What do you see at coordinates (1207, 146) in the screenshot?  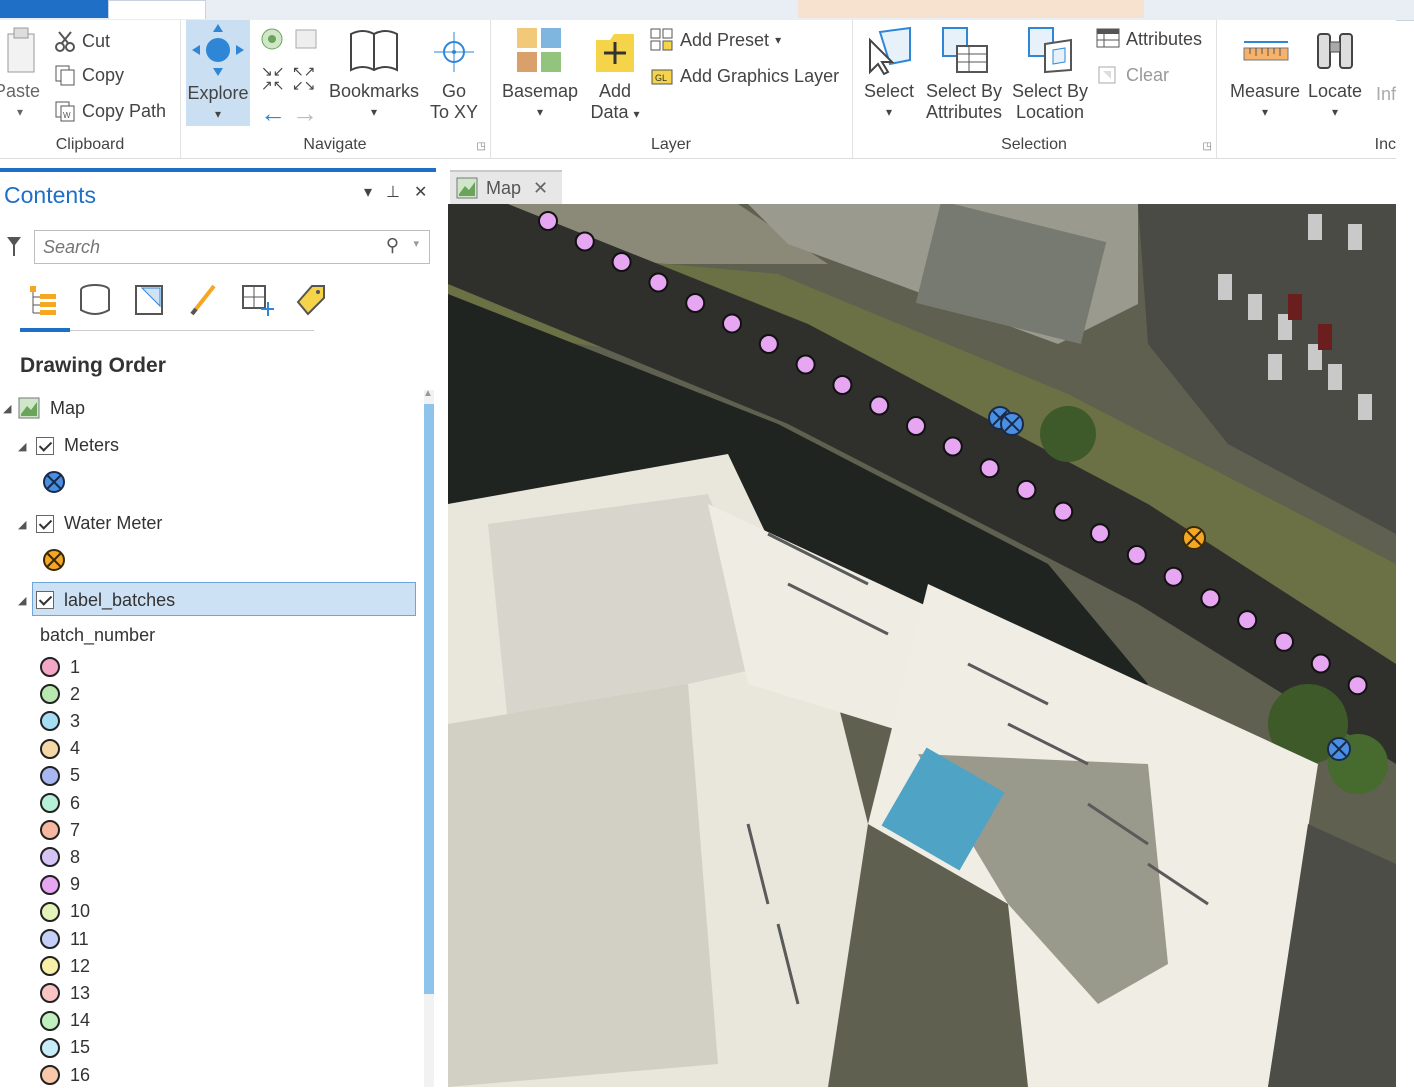 I see `selection-launcher-icon: ◳` at bounding box center [1207, 146].